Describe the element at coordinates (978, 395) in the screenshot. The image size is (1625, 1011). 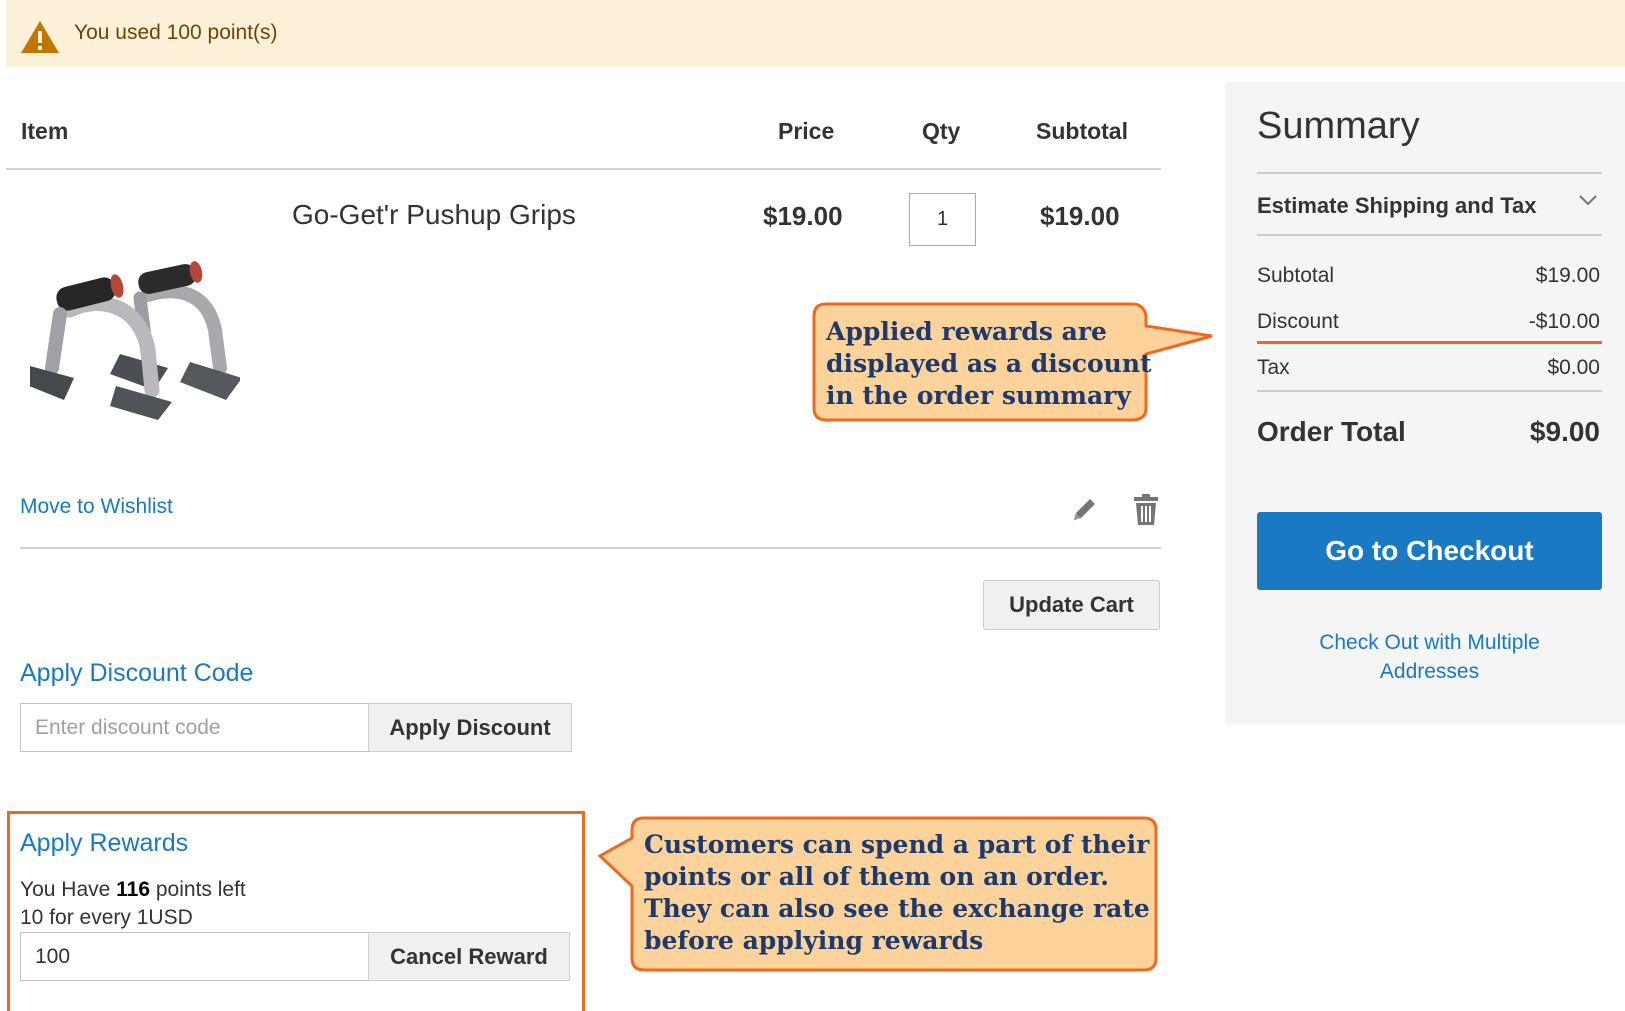
I see `summary-callout-line: in the order summary` at that location.